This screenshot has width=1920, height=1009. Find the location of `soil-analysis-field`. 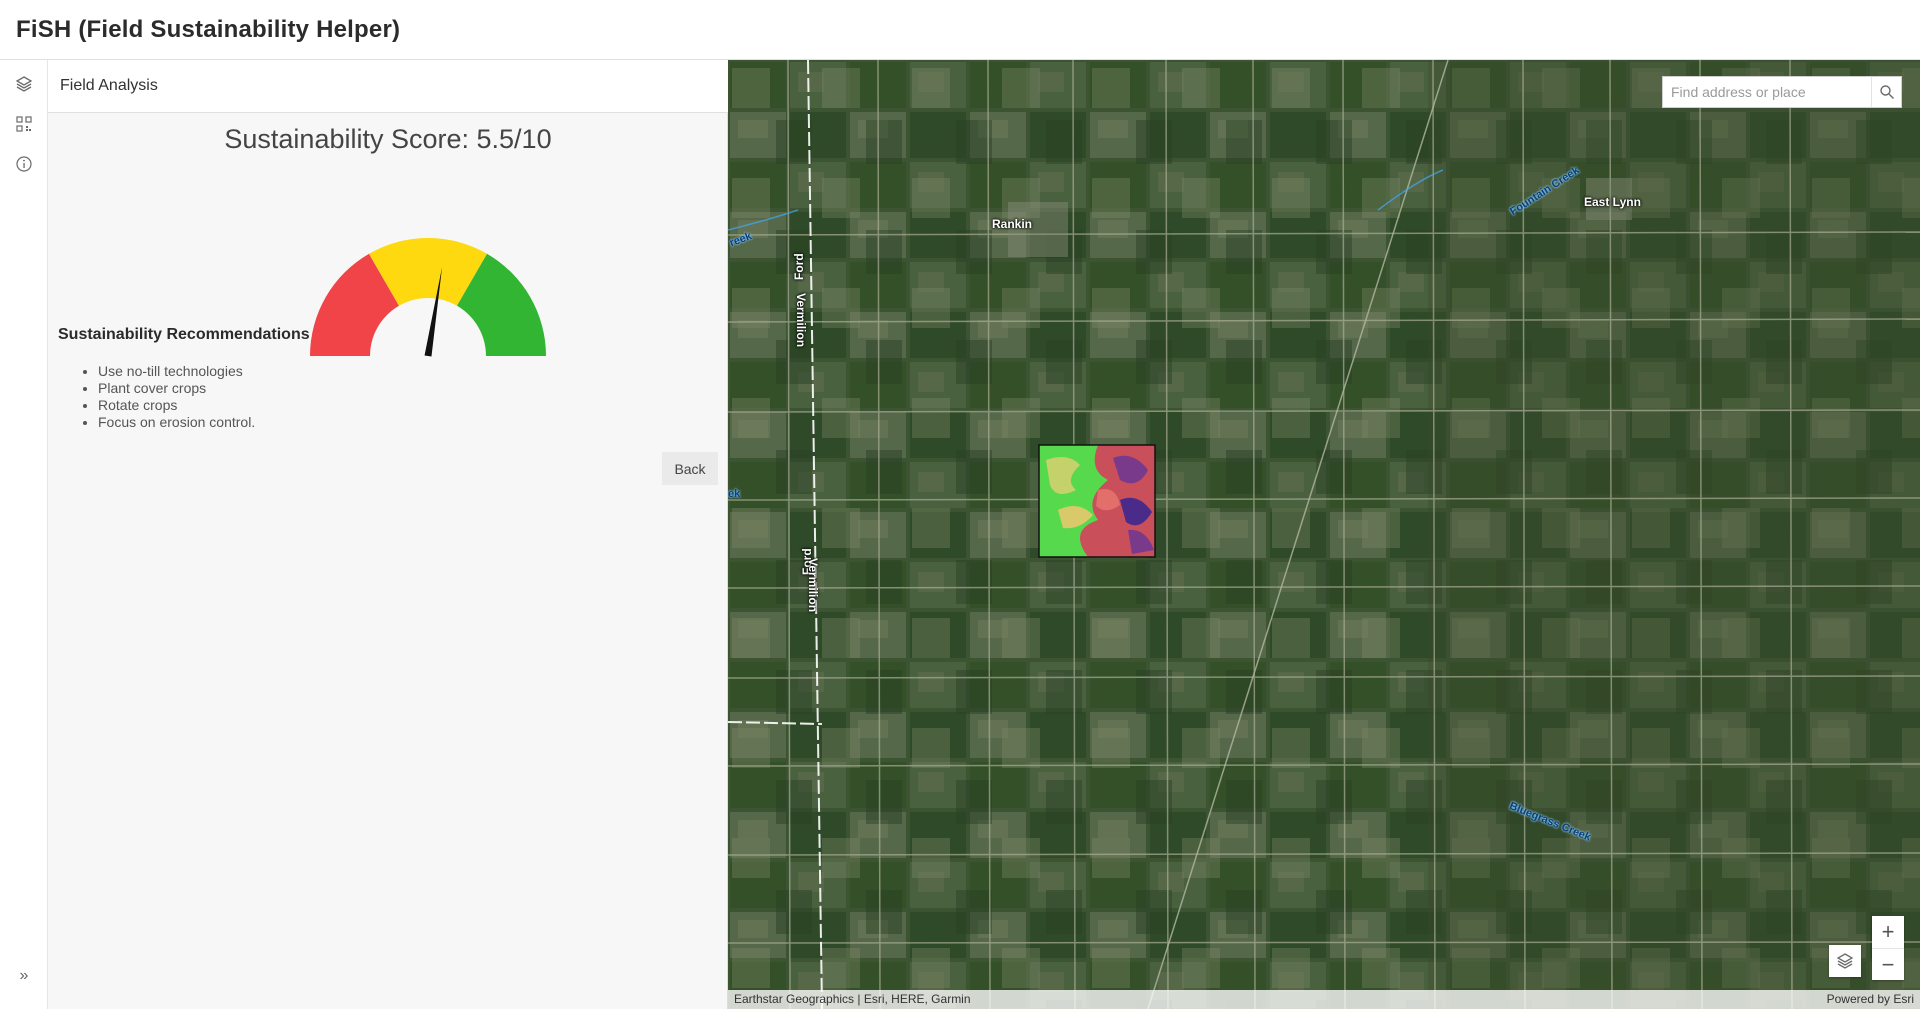

soil-analysis-field is located at coordinates (1097, 501).